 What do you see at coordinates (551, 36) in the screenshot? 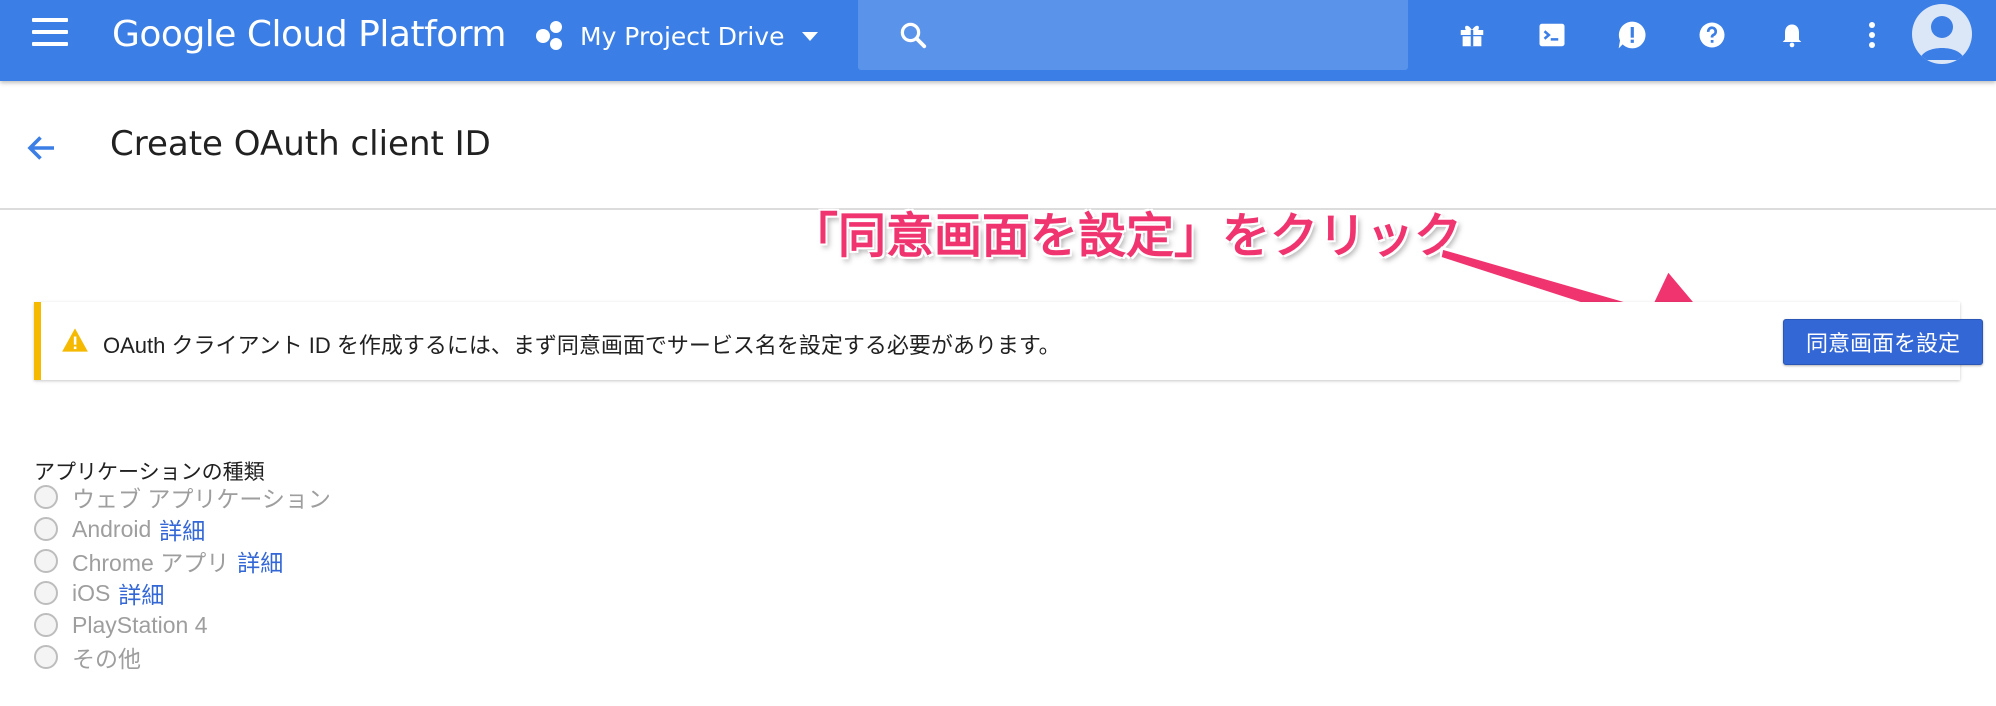
I see `project-dots-icon` at bounding box center [551, 36].